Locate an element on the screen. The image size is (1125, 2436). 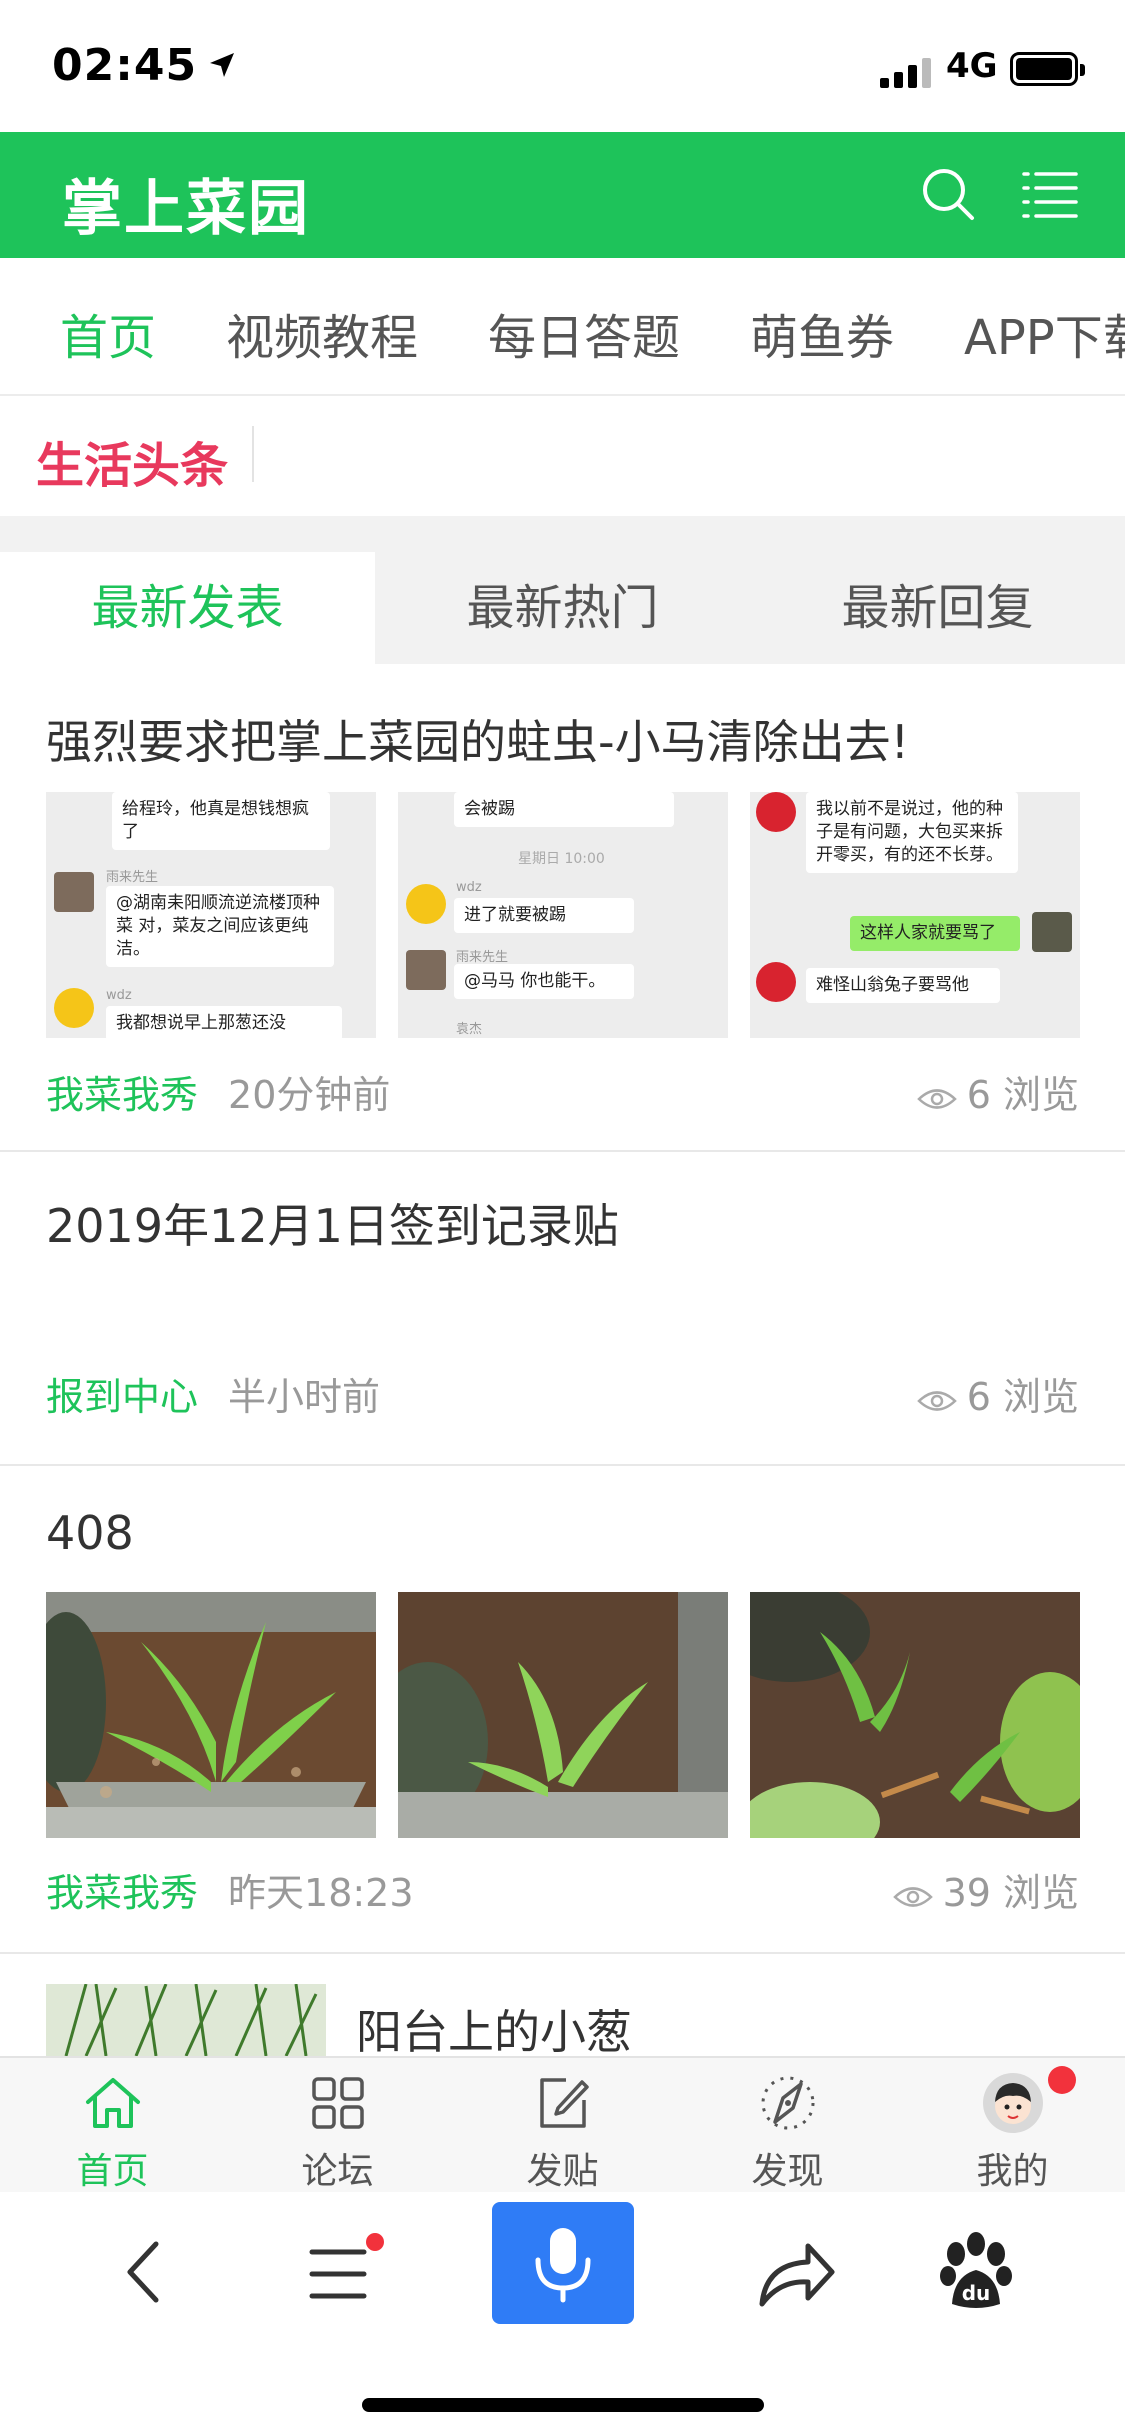
clock-text: 02:45 is located at coordinates (125, 65).